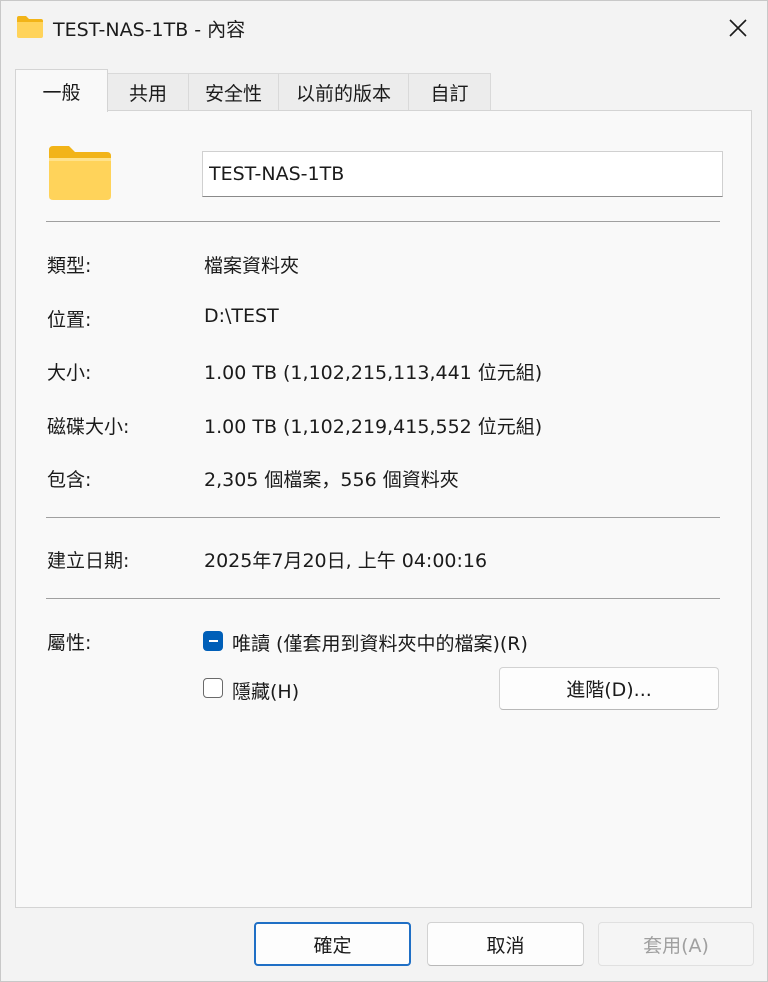 The height and width of the screenshot is (982, 768). What do you see at coordinates (213, 688) in the screenshot?
I see `hidden-checkbox` at bounding box center [213, 688].